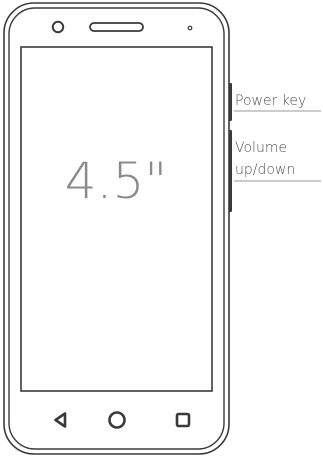  I want to click on screen-size-label: 4.5", so click(116, 181).